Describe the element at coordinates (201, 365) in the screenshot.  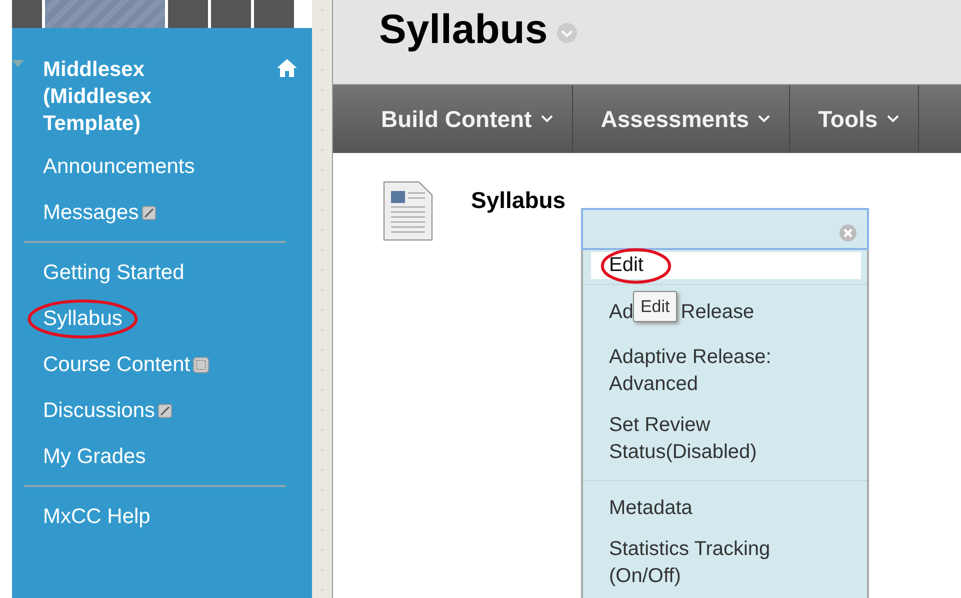
I see `square-icon` at that location.